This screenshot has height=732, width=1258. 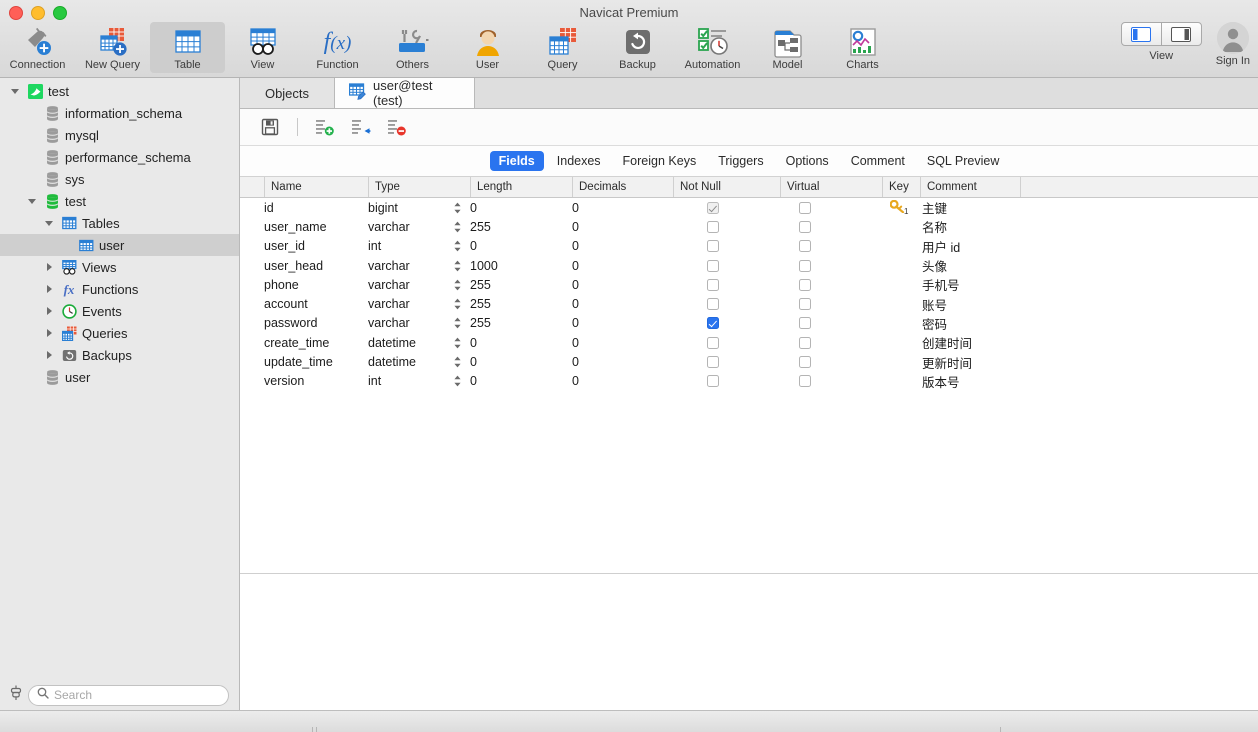 I want to click on grid-header-length: Length, so click(x=521, y=187).